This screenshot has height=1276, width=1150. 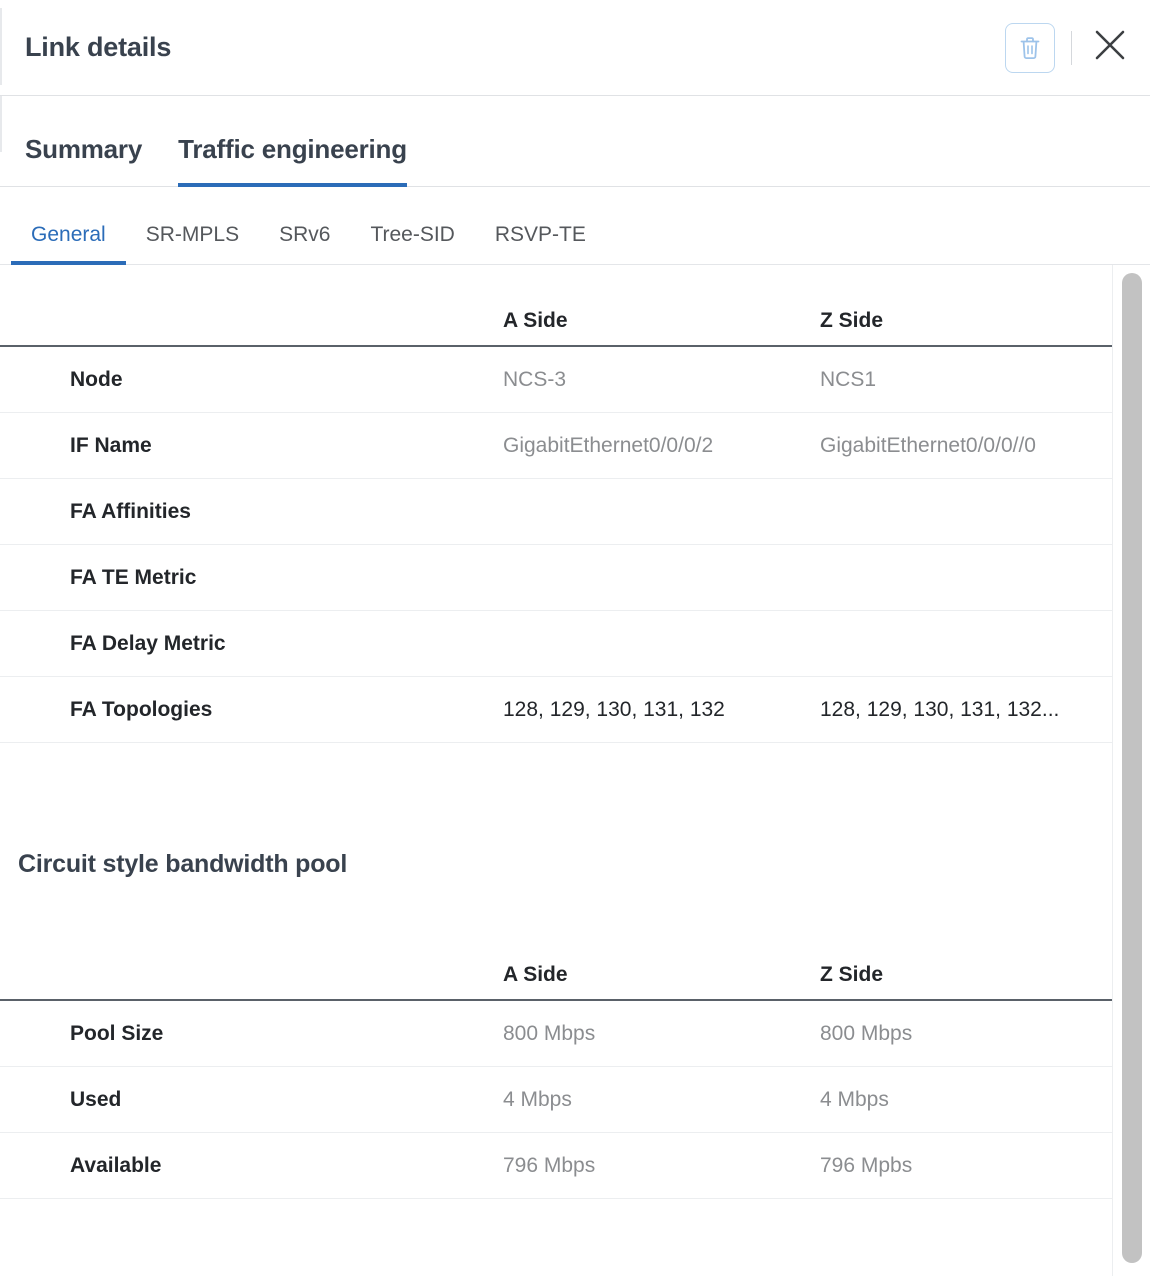 I want to click on page-title: Link details, so click(x=98, y=47).